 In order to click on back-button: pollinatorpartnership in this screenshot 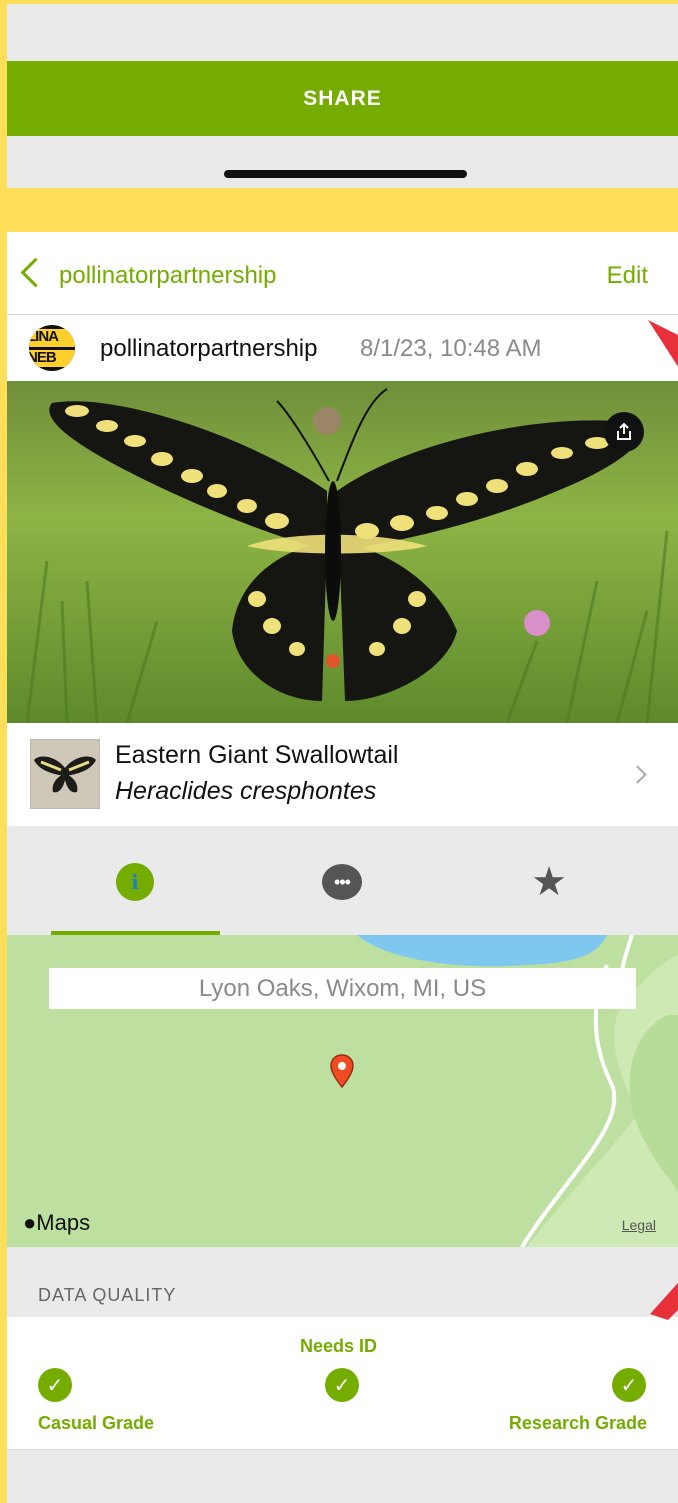, I will do `click(167, 276)`.